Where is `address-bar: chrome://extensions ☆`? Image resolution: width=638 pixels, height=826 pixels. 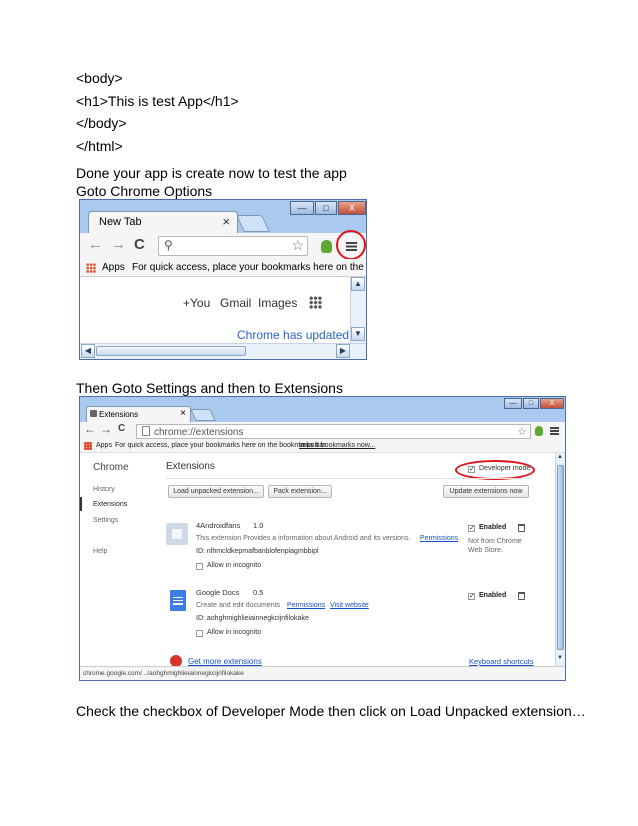
address-bar: chrome://extensions ☆ is located at coordinates (333, 431).